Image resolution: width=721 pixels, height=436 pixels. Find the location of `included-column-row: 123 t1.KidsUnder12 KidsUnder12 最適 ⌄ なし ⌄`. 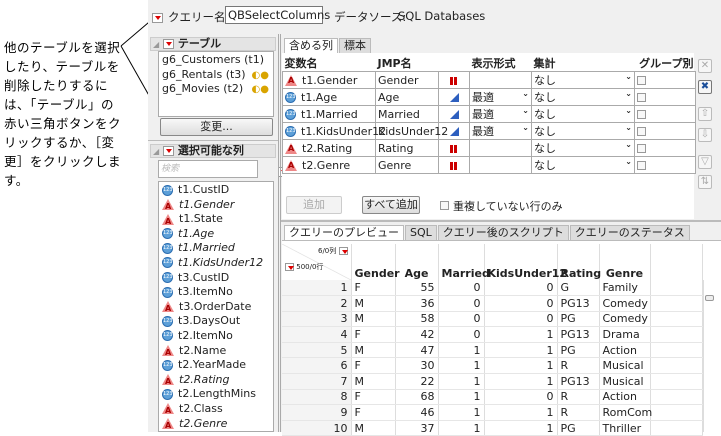

included-column-row: 123 t1.KidsUnder12 KidsUnder12 最適 ⌄ なし ⌄ is located at coordinates (489, 131).